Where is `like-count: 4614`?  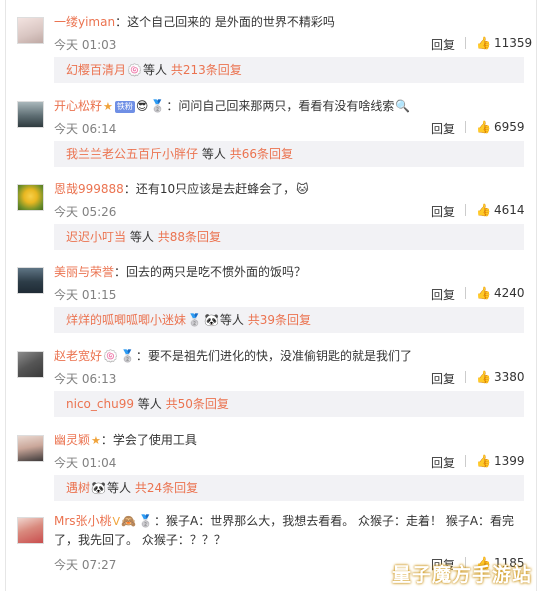
like-count: 4614 is located at coordinates (509, 210).